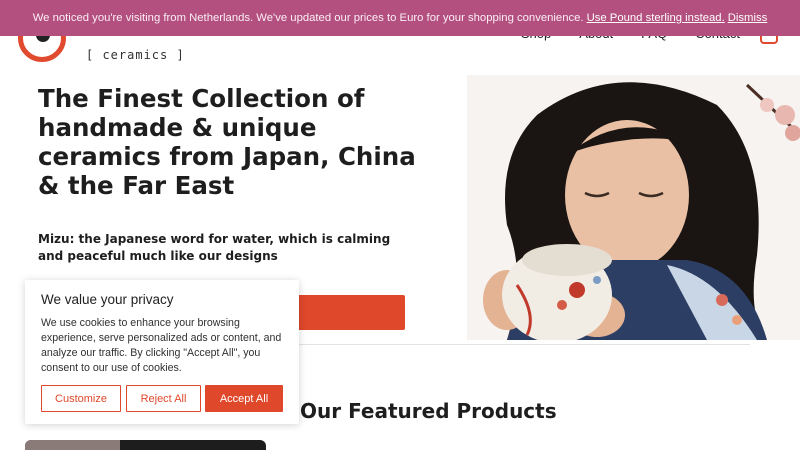 This screenshot has width=800, height=450. What do you see at coordinates (81, 398) in the screenshot?
I see `customize-button: Customize` at bounding box center [81, 398].